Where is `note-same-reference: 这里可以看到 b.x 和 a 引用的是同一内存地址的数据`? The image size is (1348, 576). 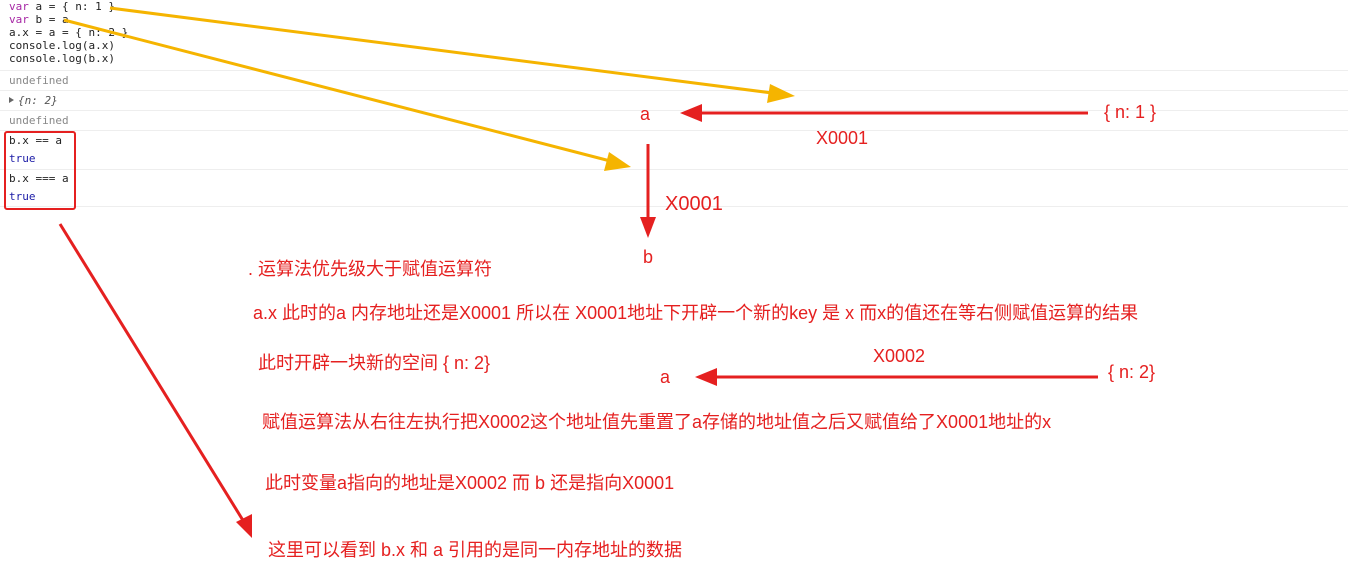
note-same-reference: 这里可以看到 b.x 和 a 引用的是同一内存地址的数据 is located at coordinates (475, 550).